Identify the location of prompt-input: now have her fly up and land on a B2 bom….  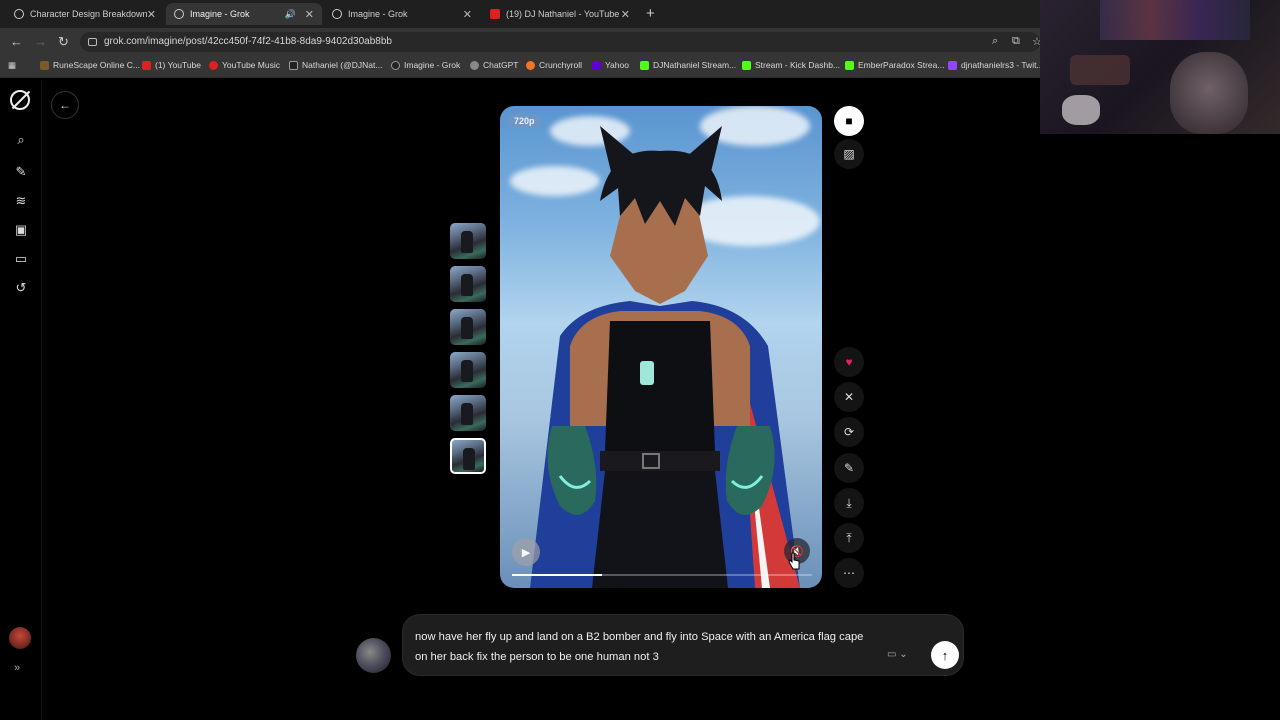
(645, 647).